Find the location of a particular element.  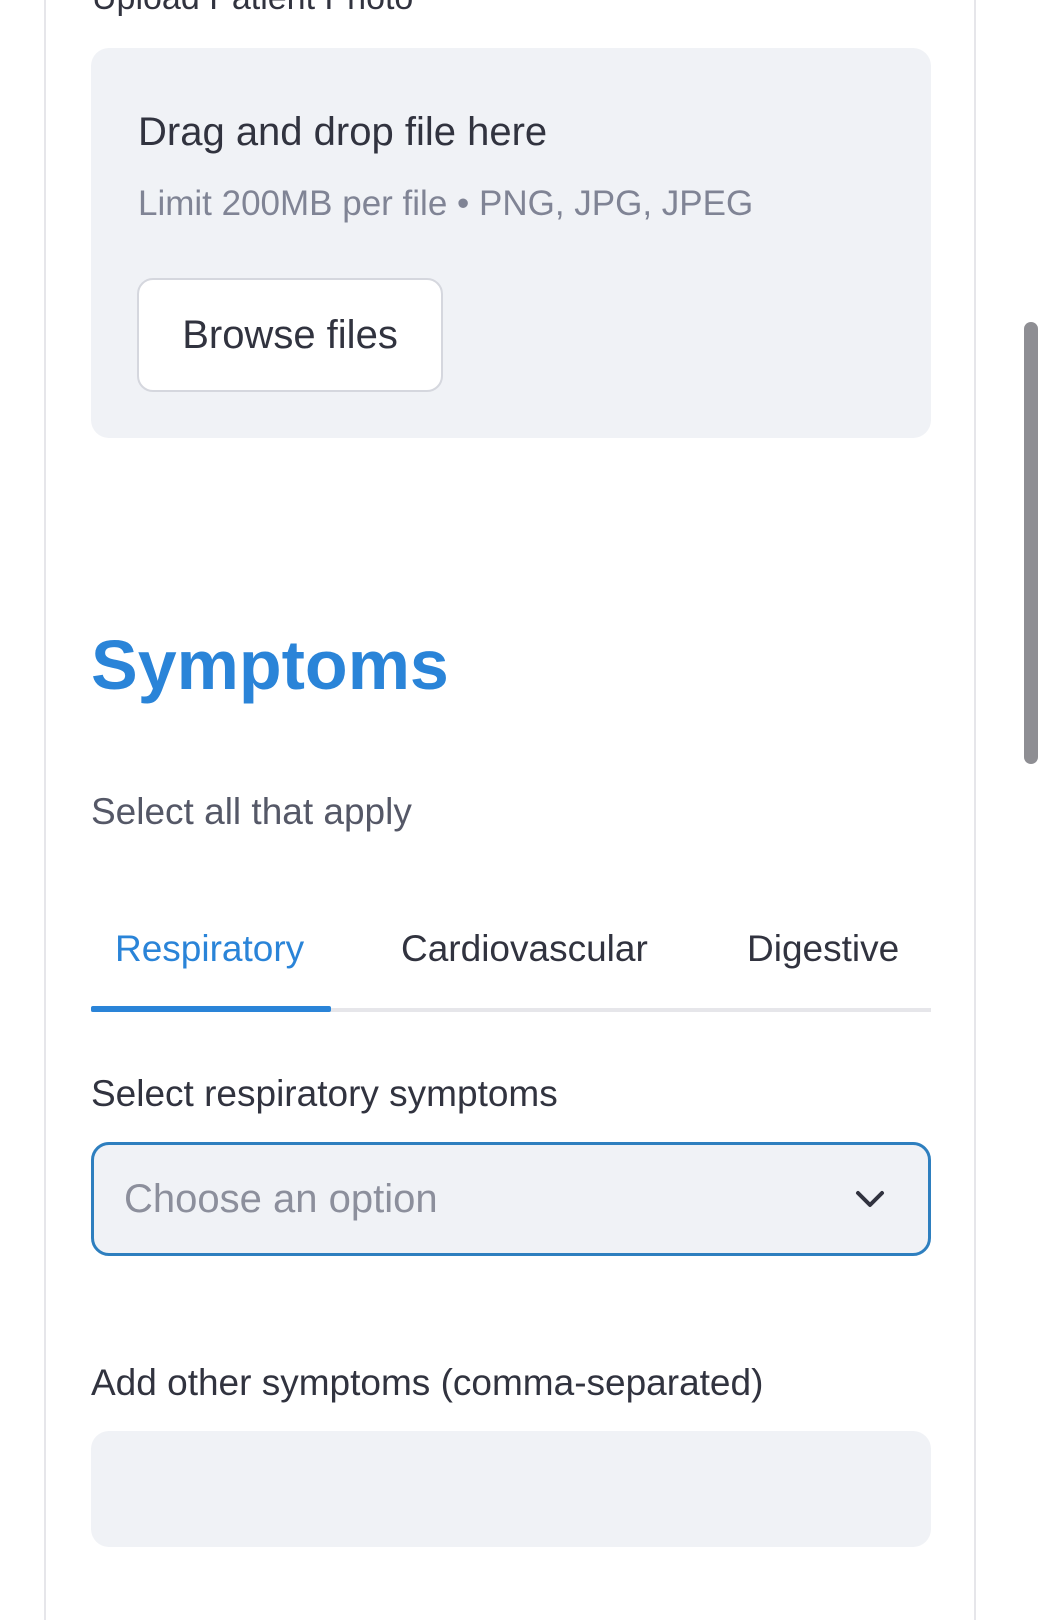

select-placeholder: Choose an option is located at coordinates (281, 1199).